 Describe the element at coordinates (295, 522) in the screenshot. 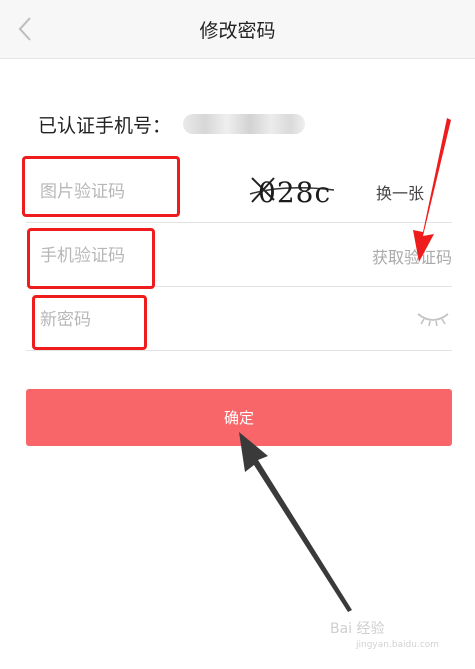

I see `arrow-to-confirm` at that location.